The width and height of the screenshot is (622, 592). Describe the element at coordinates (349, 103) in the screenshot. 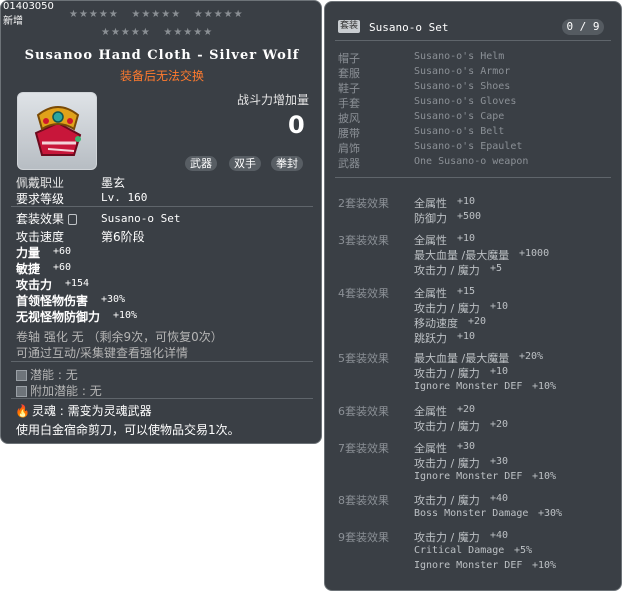

I see `set-piece-slot: 手套` at that location.